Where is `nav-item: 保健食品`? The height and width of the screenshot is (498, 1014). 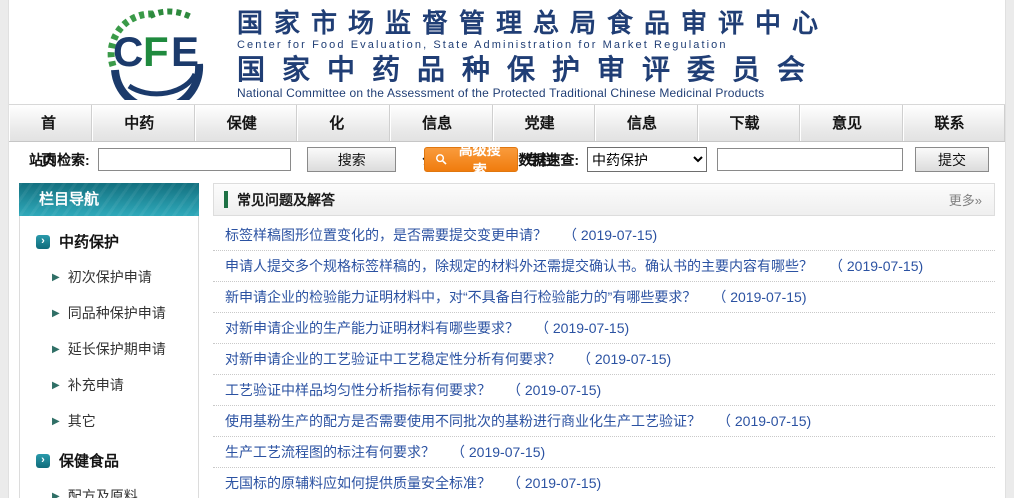
nav-item: 保健食品 is located at coordinates (246, 137).